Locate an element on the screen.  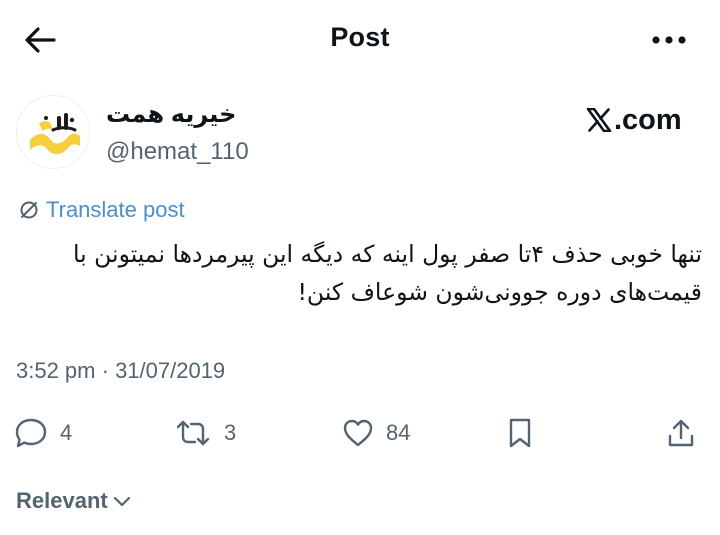
bookmark-button is located at coordinates (520, 433).